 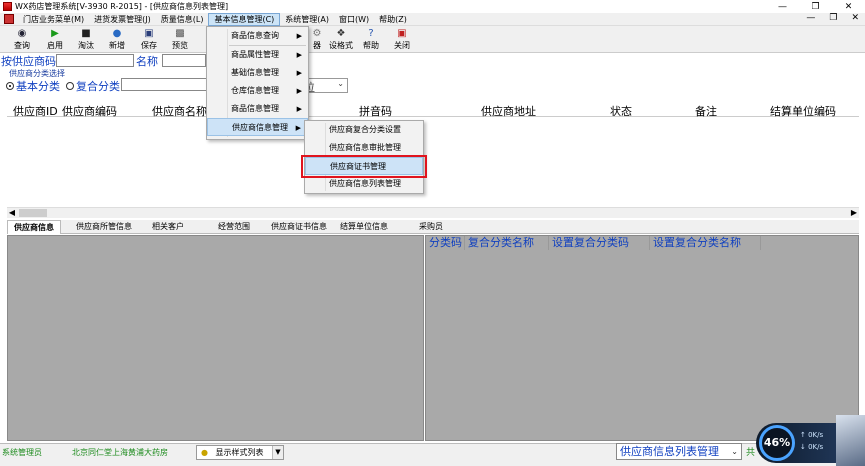 What do you see at coordinates (257, 36) in the screenshot?
I see `menu-item-product-query: 商品信息查询 ▶` at bounding box center [257, 36].